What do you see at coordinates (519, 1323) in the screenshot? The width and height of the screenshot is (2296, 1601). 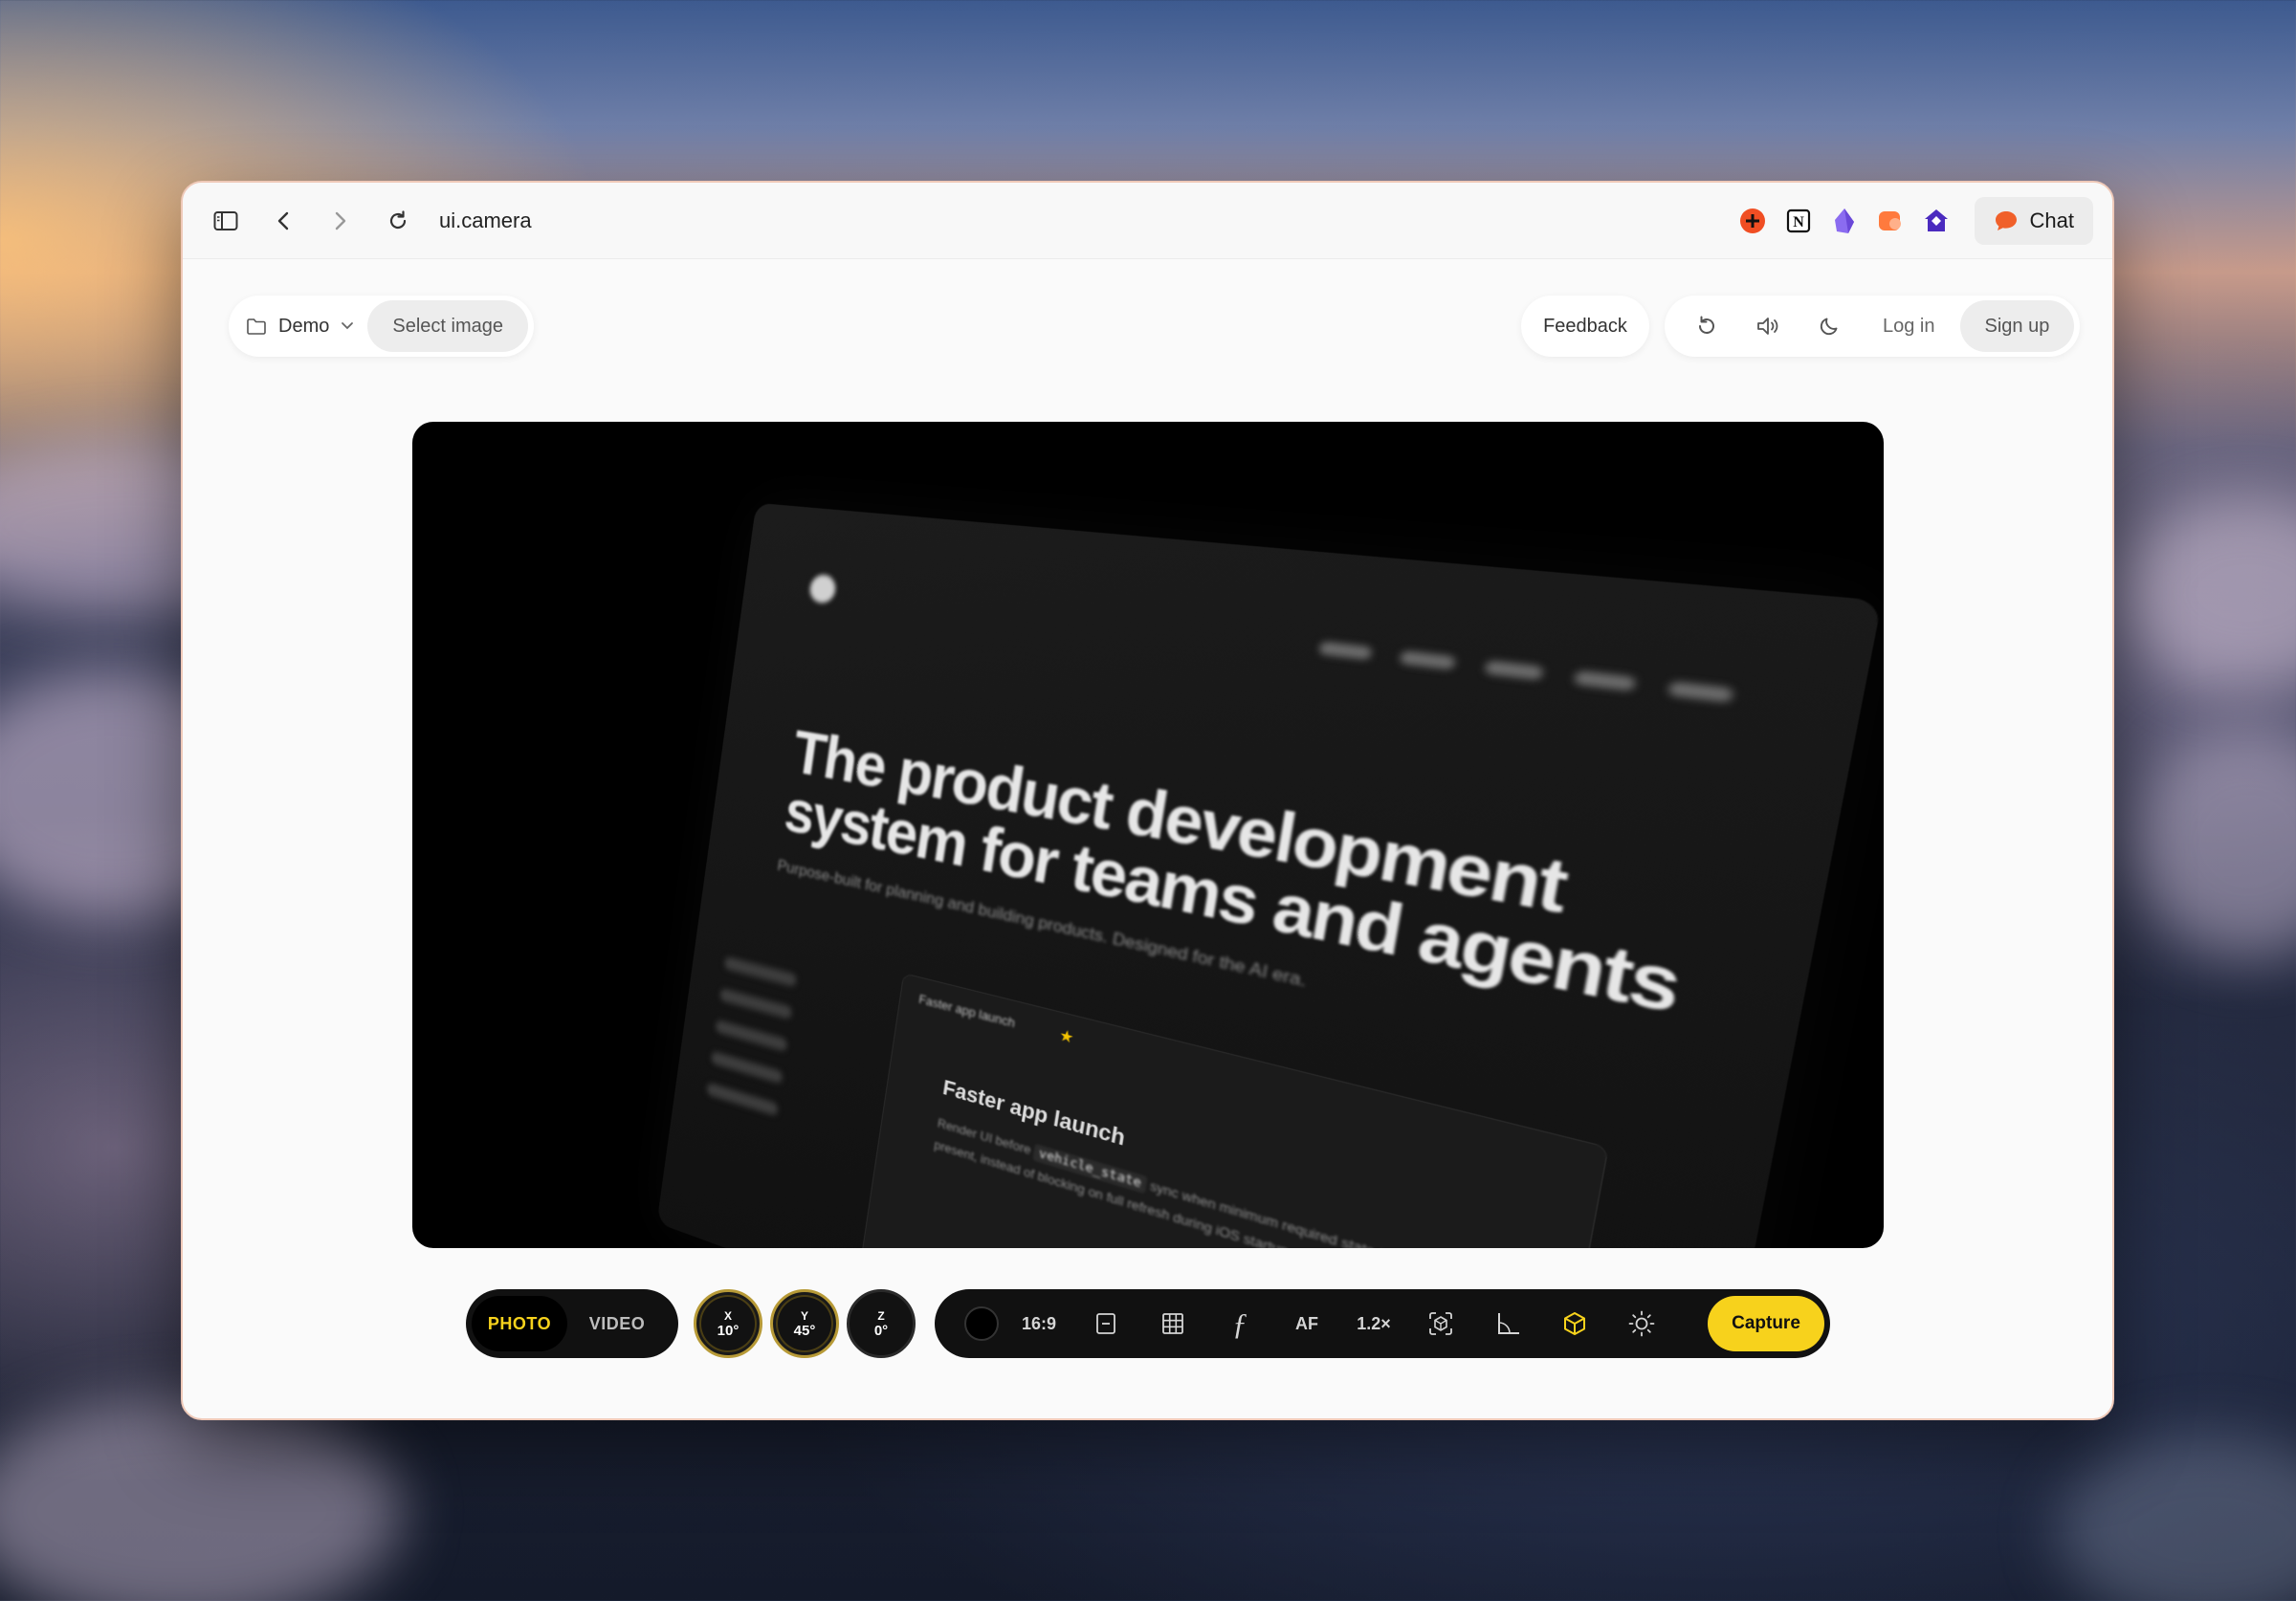 I see `photo-mode-button: PHOTO` at bounding box center [519, 1323].